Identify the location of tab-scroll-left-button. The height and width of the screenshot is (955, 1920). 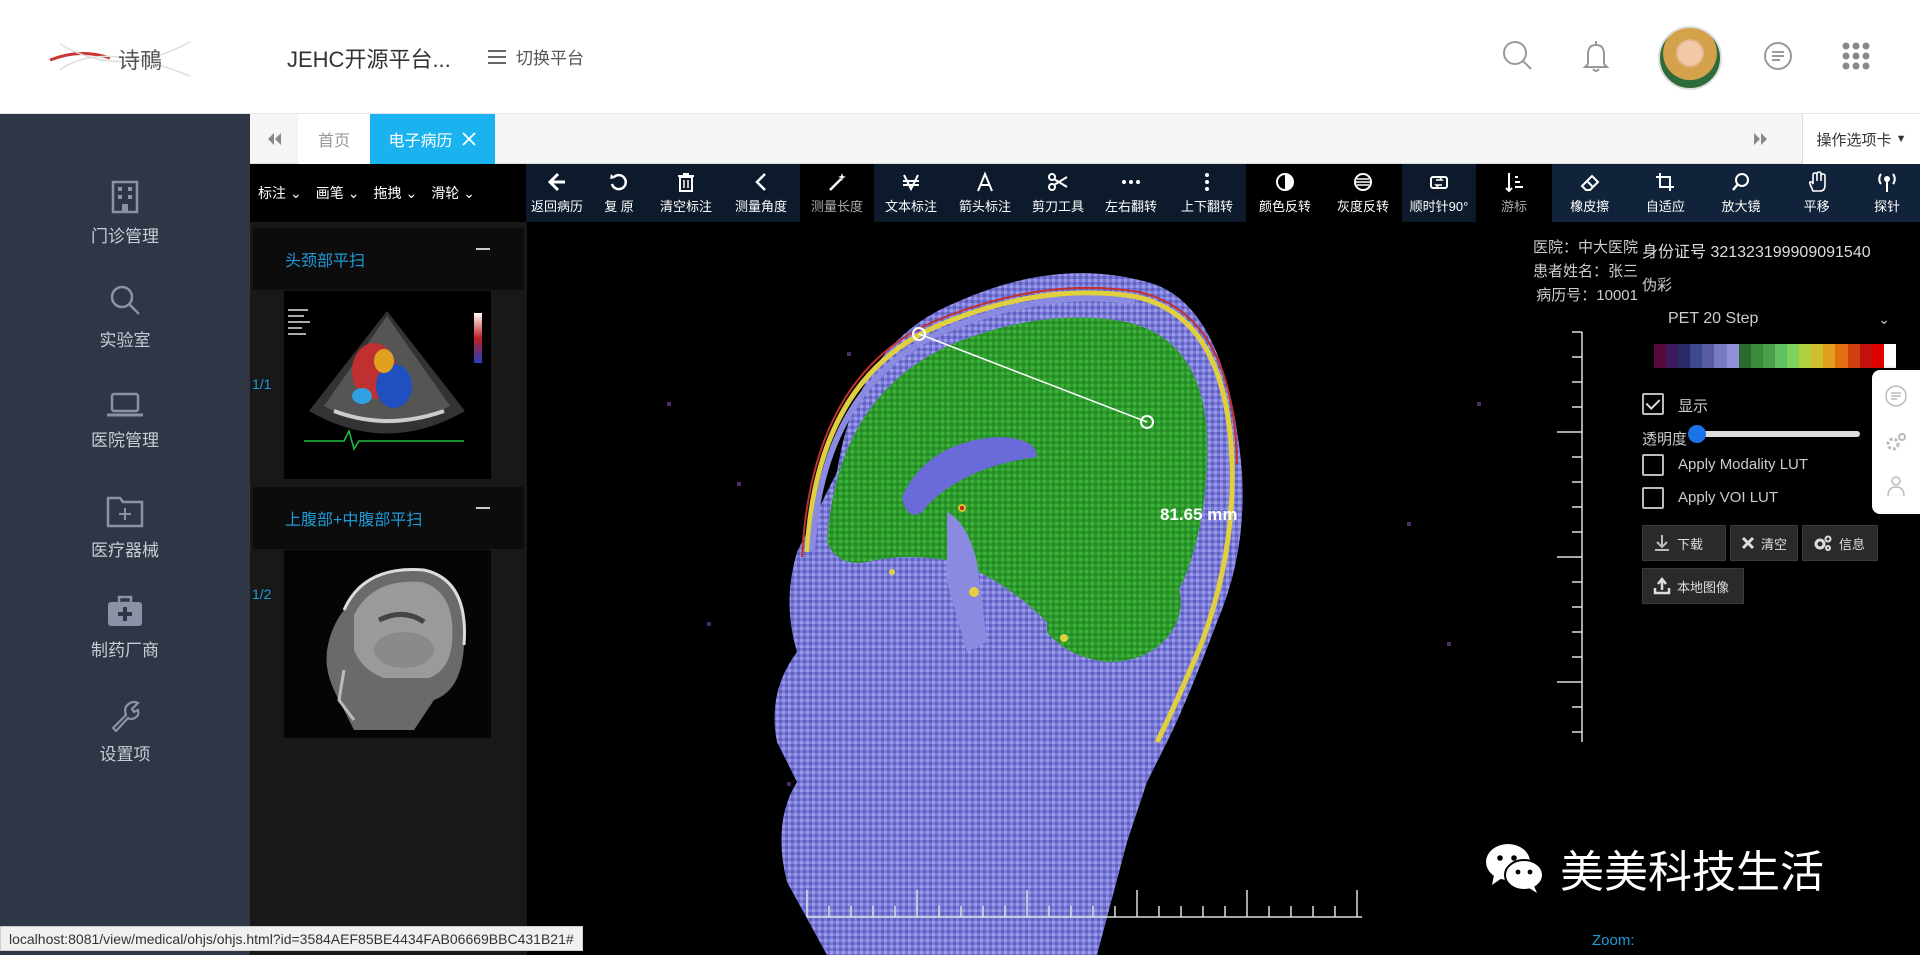
(274, 139).